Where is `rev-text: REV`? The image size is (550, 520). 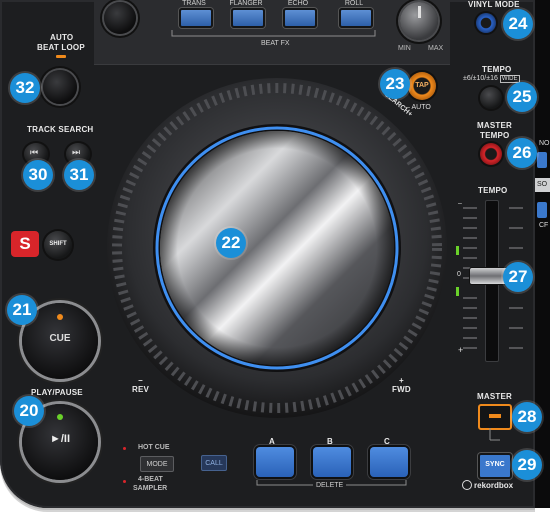
rev-text: REV is located at coordinates (141, 389).